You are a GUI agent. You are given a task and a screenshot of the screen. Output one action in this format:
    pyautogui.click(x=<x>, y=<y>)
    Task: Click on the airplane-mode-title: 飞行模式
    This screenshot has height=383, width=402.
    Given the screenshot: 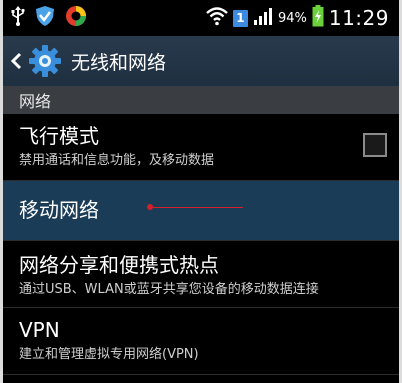 What is the action you would take?
    pyautogui.click(x=59, y=136)
    